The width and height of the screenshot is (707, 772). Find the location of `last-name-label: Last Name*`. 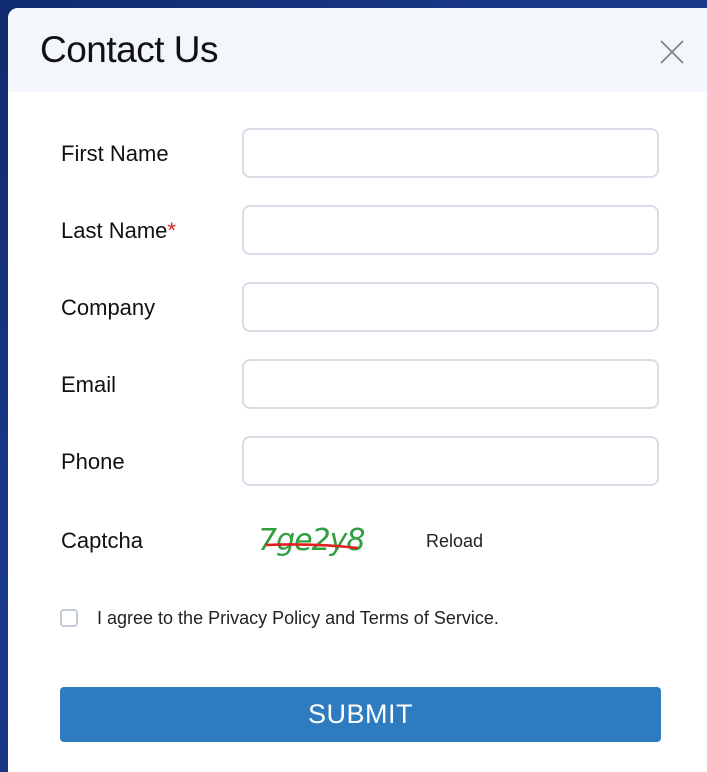

last-name-label: Last Name* is located at coordinates (118, 230).